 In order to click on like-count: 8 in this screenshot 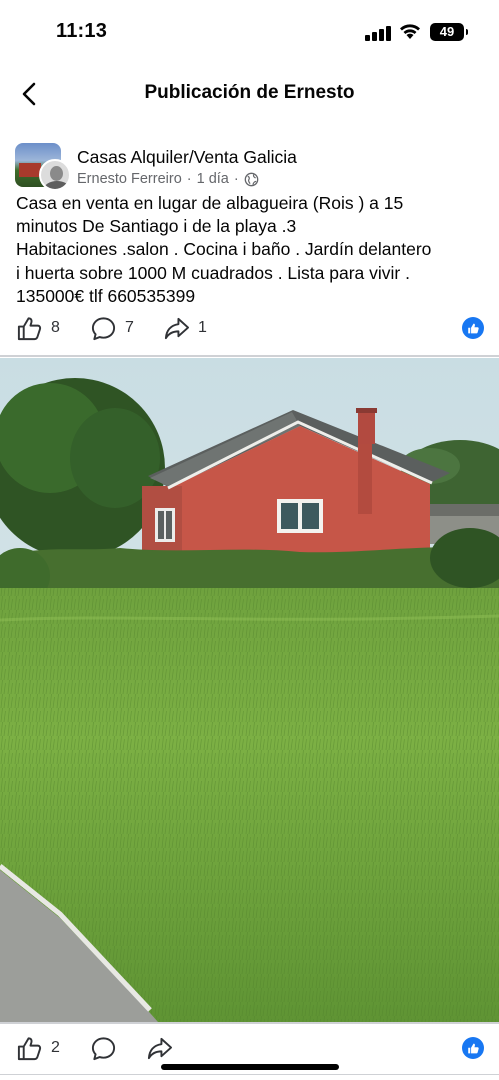, I will do `click(55, 327)`.